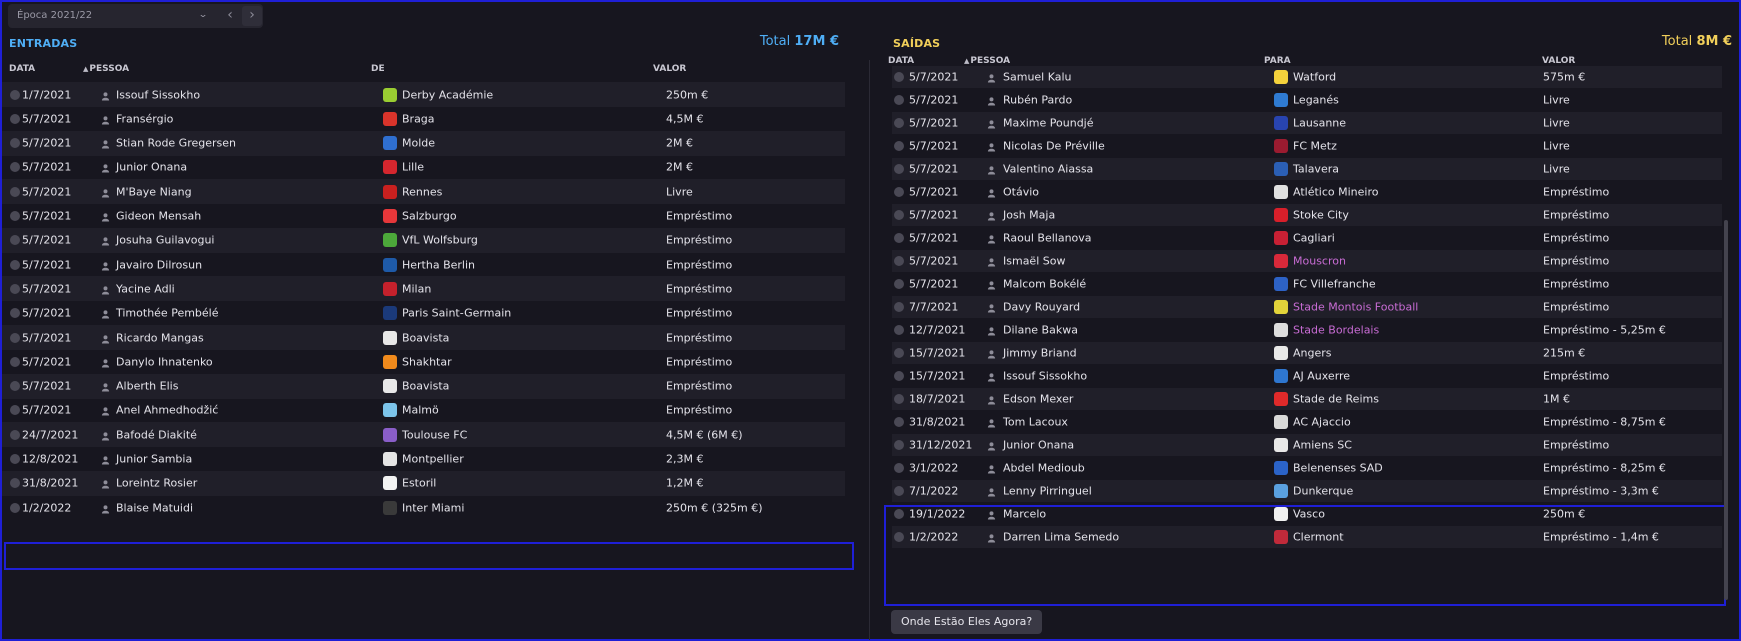  I want to click on club-name: Belenenses SAD, so click(1338, 468).